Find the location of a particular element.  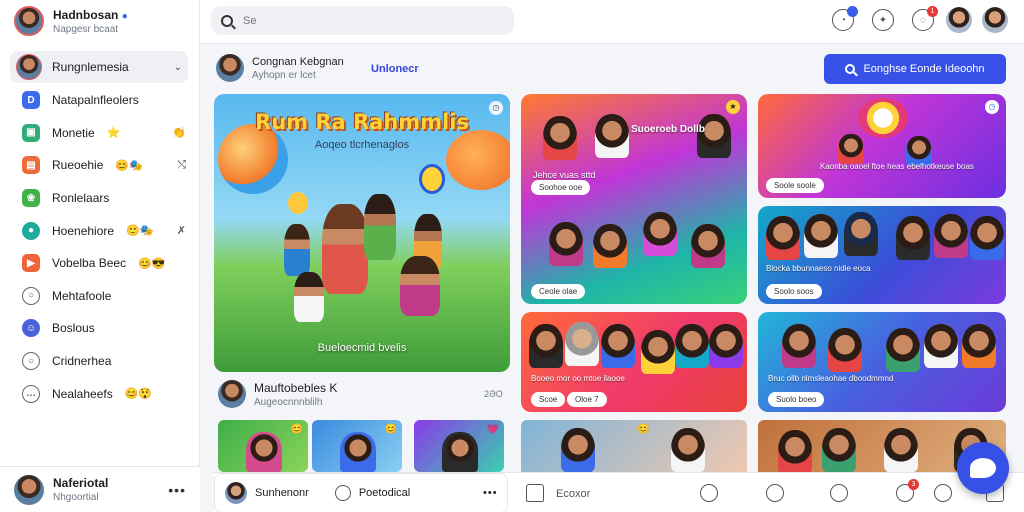

shuffle-icon: ⤭ is located at coordinates (181, 165).